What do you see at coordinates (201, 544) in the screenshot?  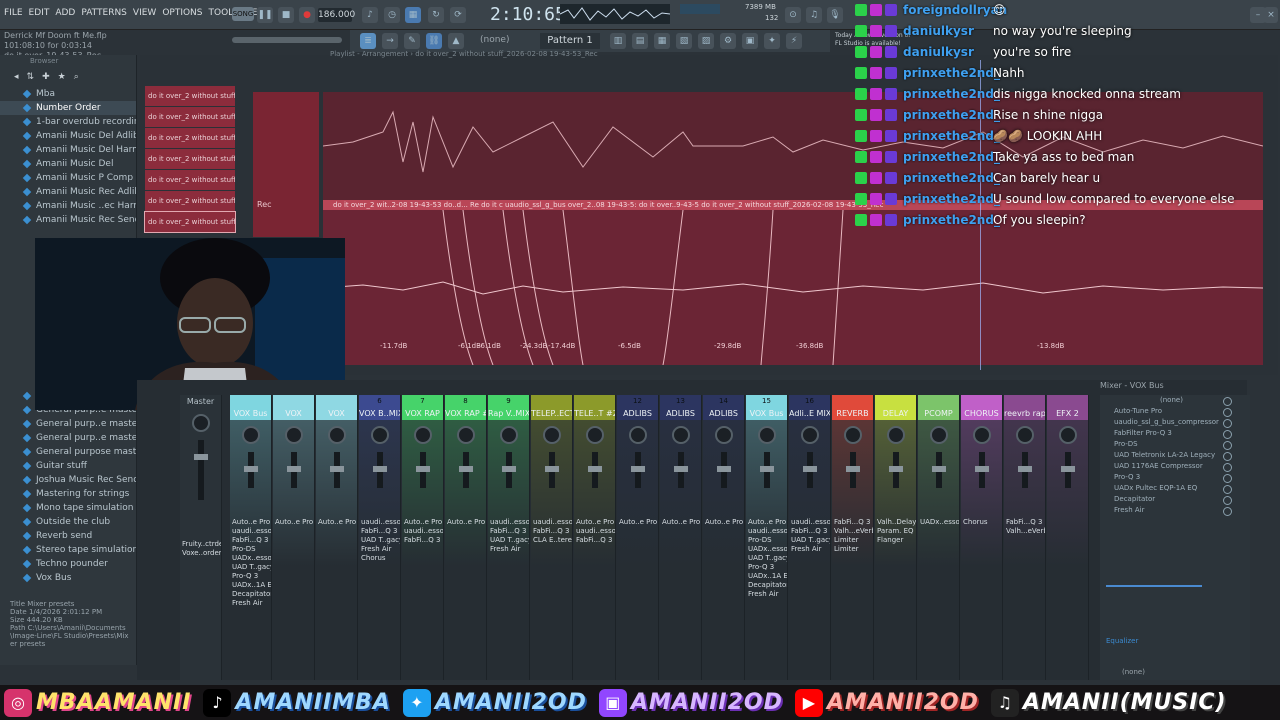 I see `fx-slot: Fruity..ctrde` at bounding box center [201, 544].